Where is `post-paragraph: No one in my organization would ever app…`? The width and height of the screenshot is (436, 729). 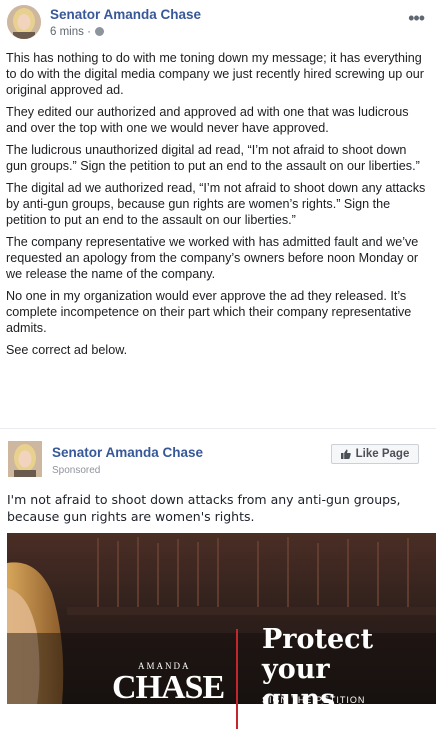 post-paragraph: No one in my organization would ever app… is located at coordinates (209, 312).